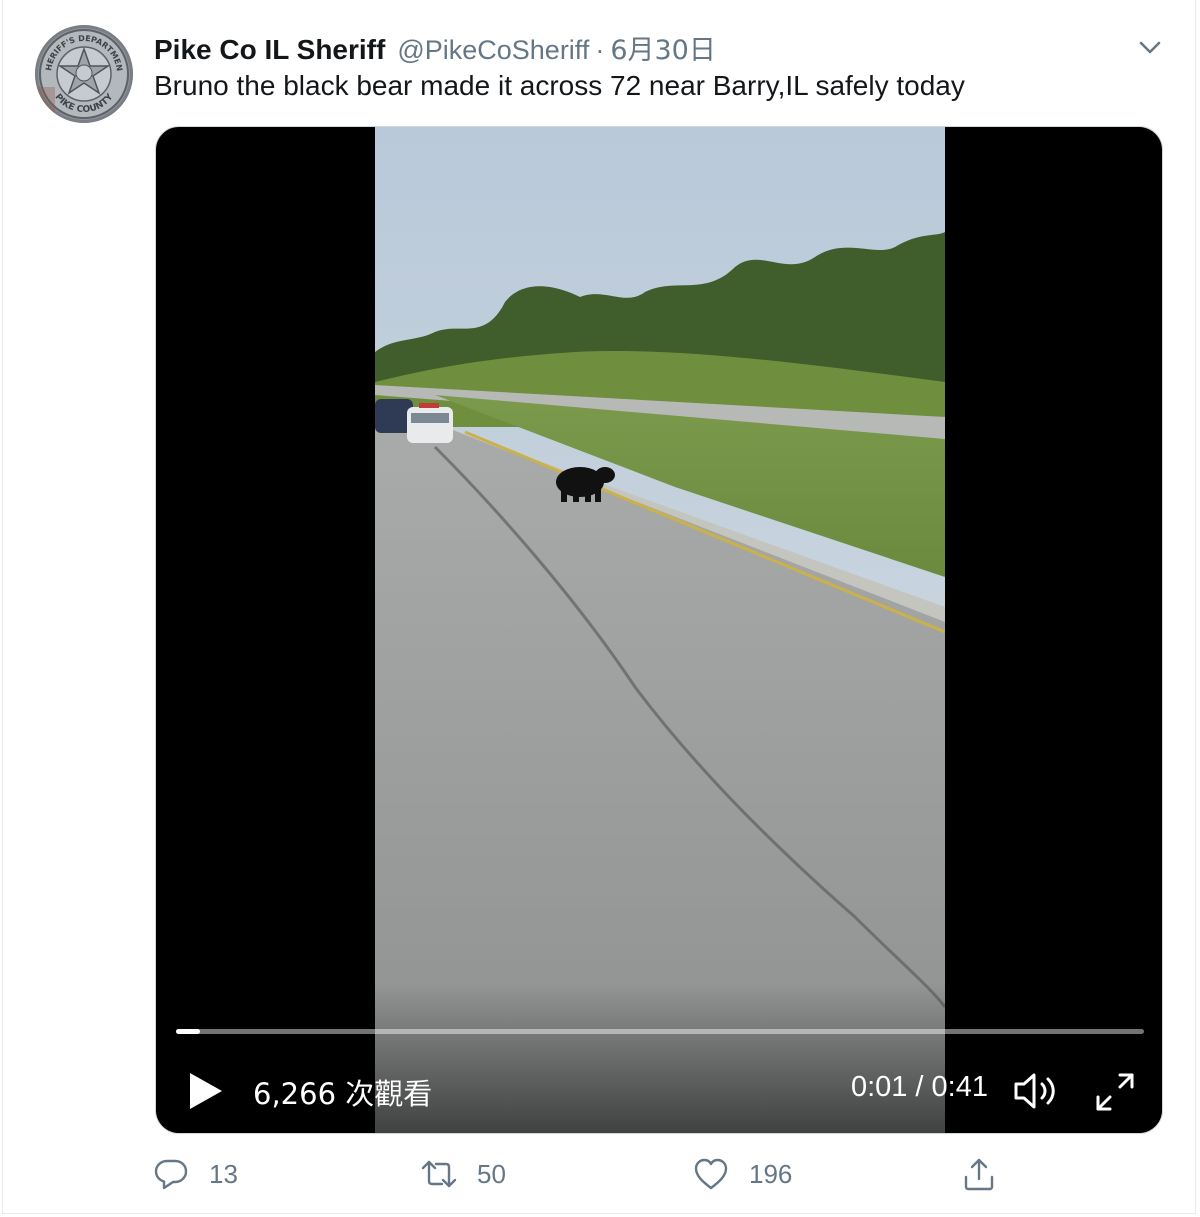  What do you see at coordinates (491, 1173) in the screenshot?
I see `retweet-count: 50` at bounding box center [491, 1173].